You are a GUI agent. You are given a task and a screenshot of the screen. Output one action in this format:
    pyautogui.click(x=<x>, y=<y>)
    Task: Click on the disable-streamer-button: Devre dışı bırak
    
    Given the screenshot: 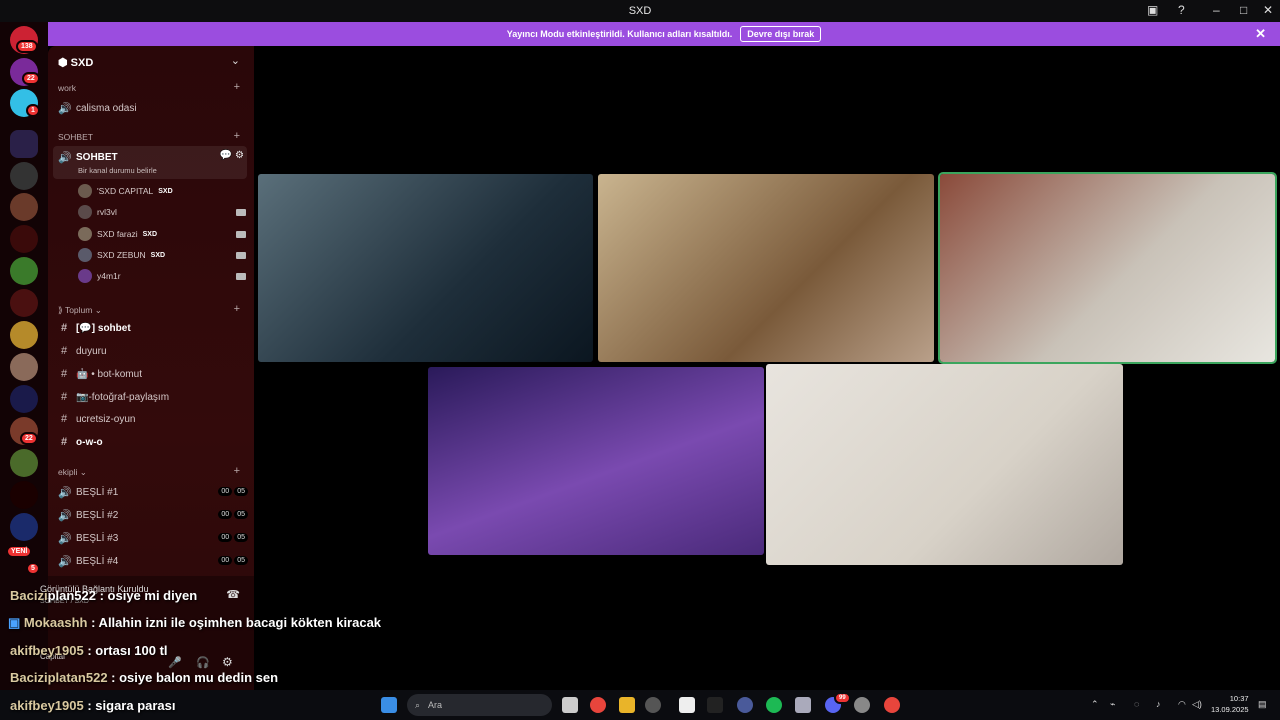 What is the action you would take?
    pyautogui.click(x=781, y=34)
    